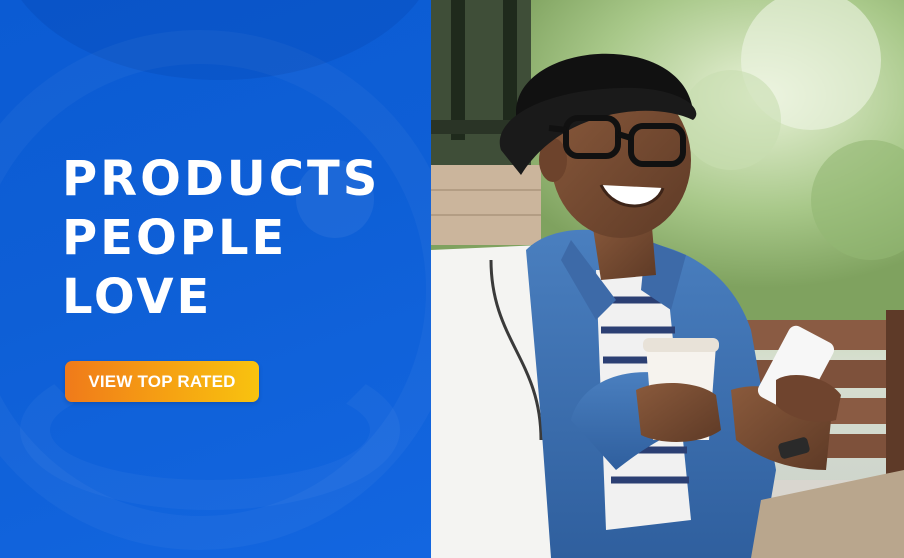 Image resolution: width=904 pixels, height=558 pixels. I want to click on headline: PRODUCTS PEOPLE LOVE, so click(221, 238).